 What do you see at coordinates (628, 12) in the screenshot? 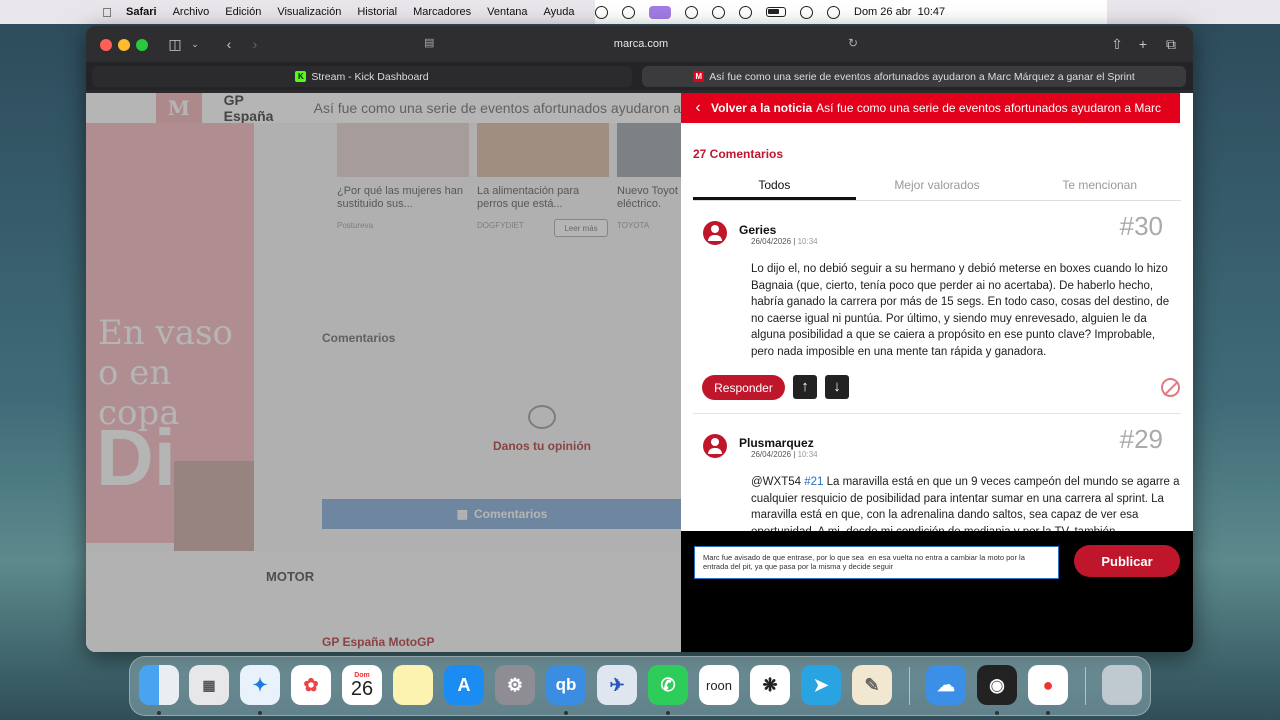
I see `sync-status-icon` at bounding box center [628, 12].